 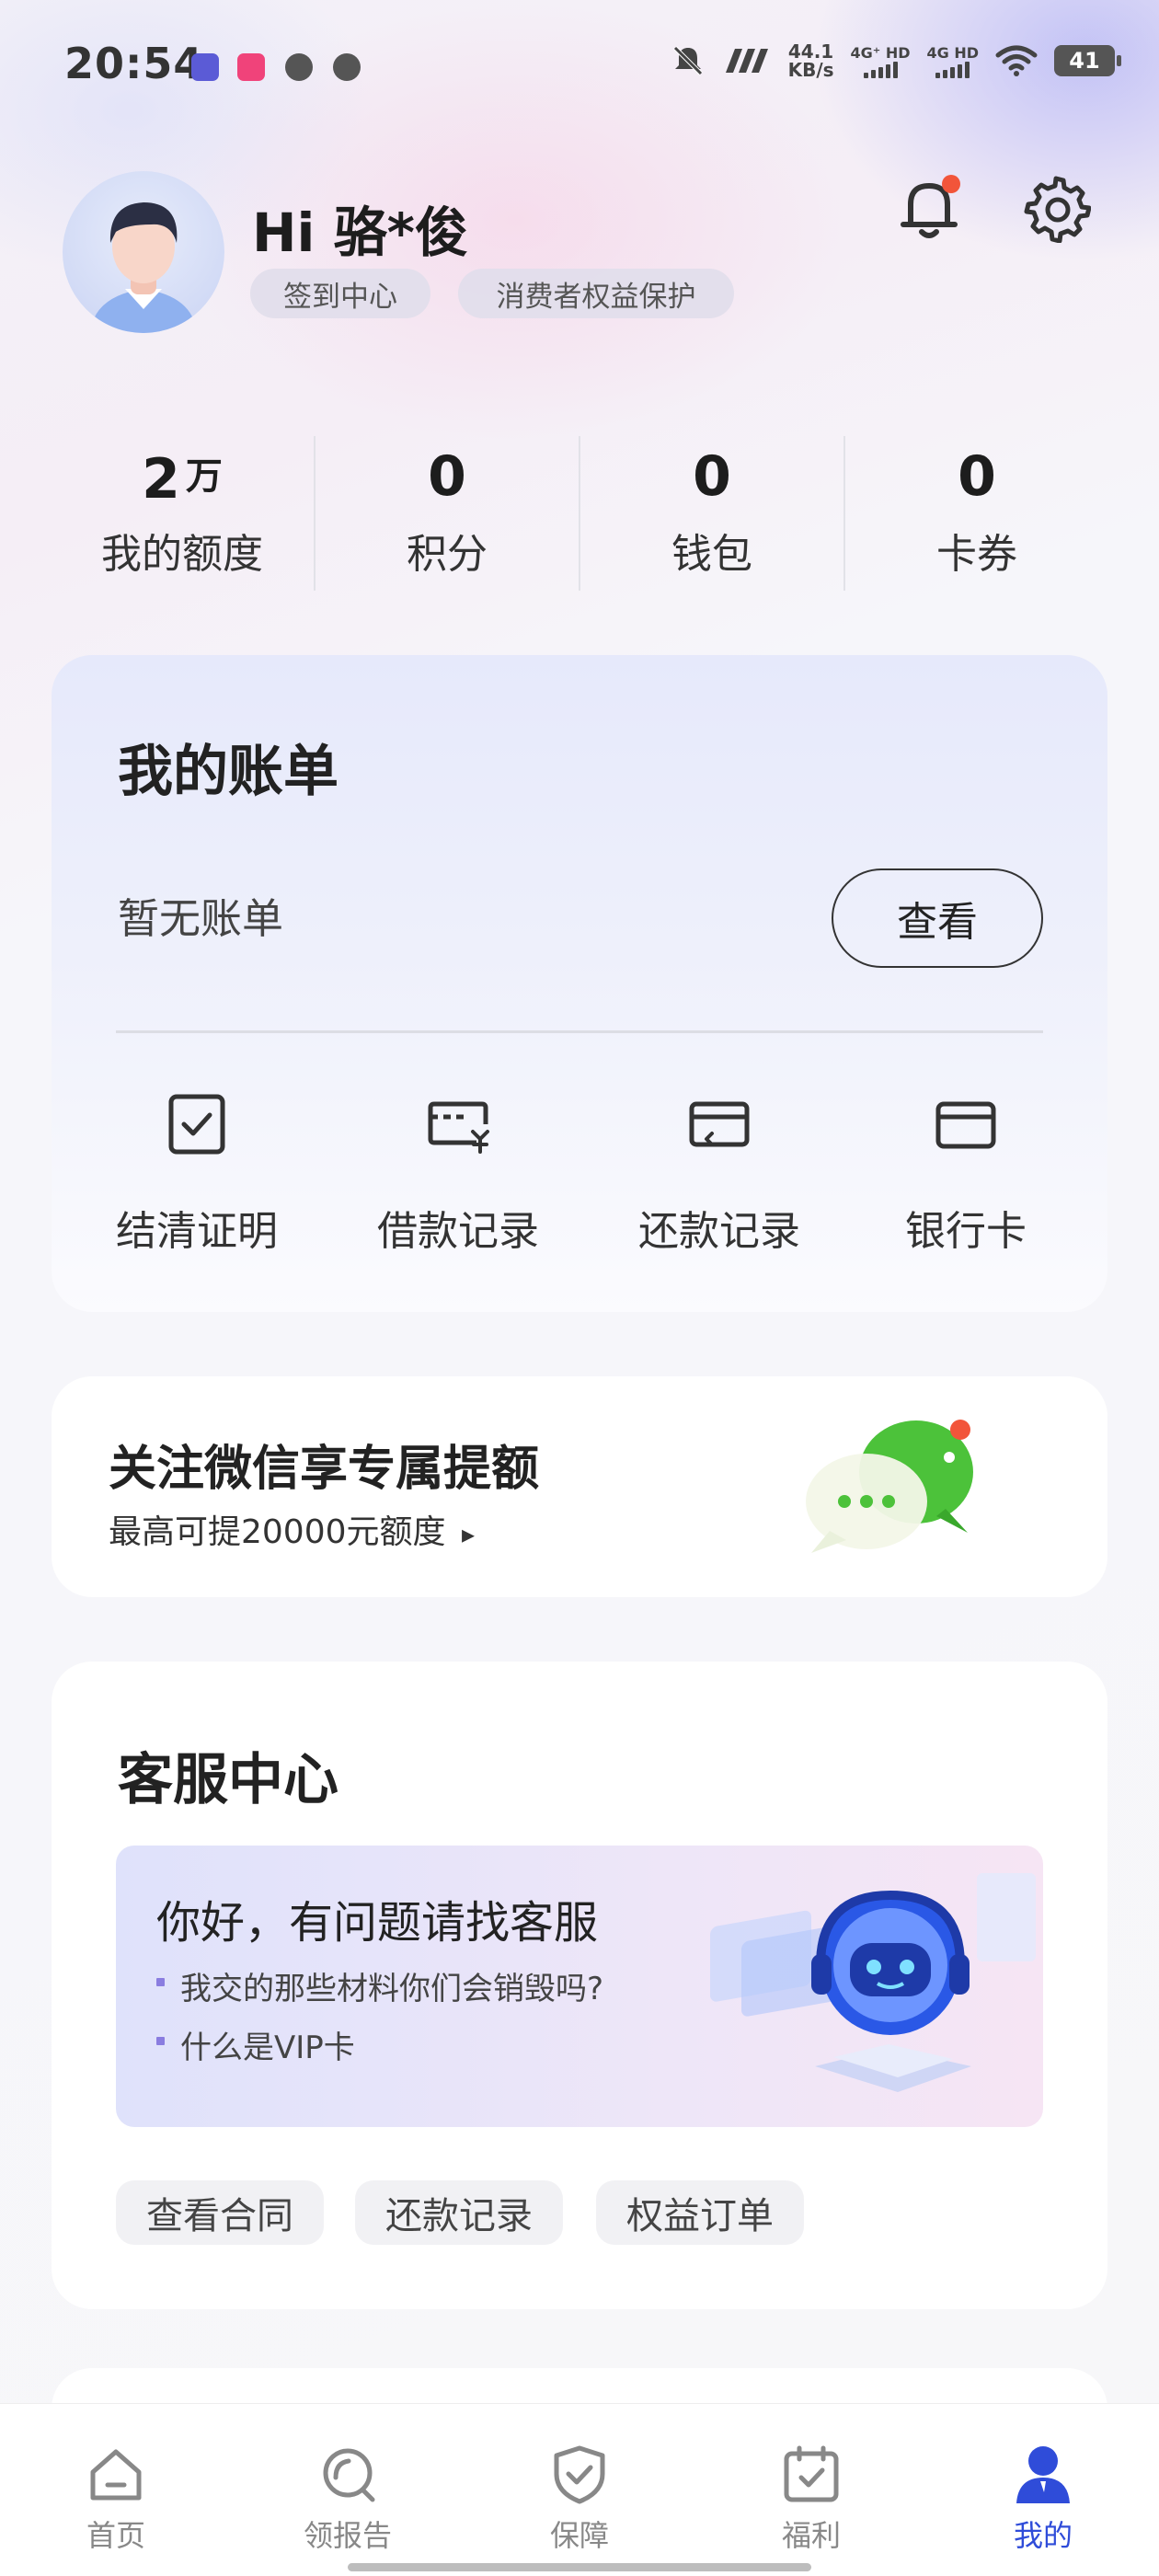 I want to click on report-search-icon, so click(x=349, y=2475).